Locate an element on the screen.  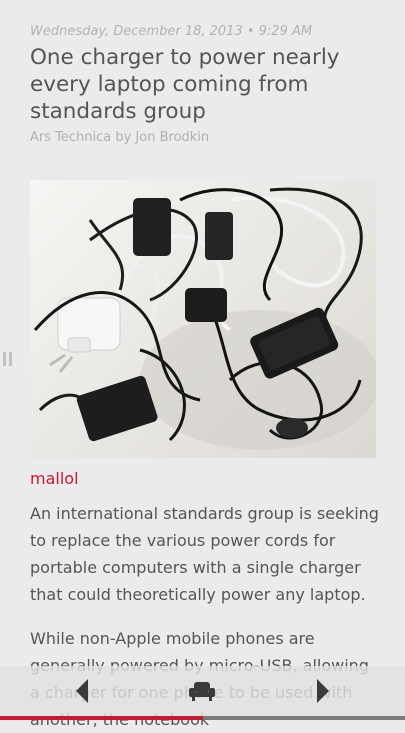
previous-article-button is located at coordinates (82, 691).